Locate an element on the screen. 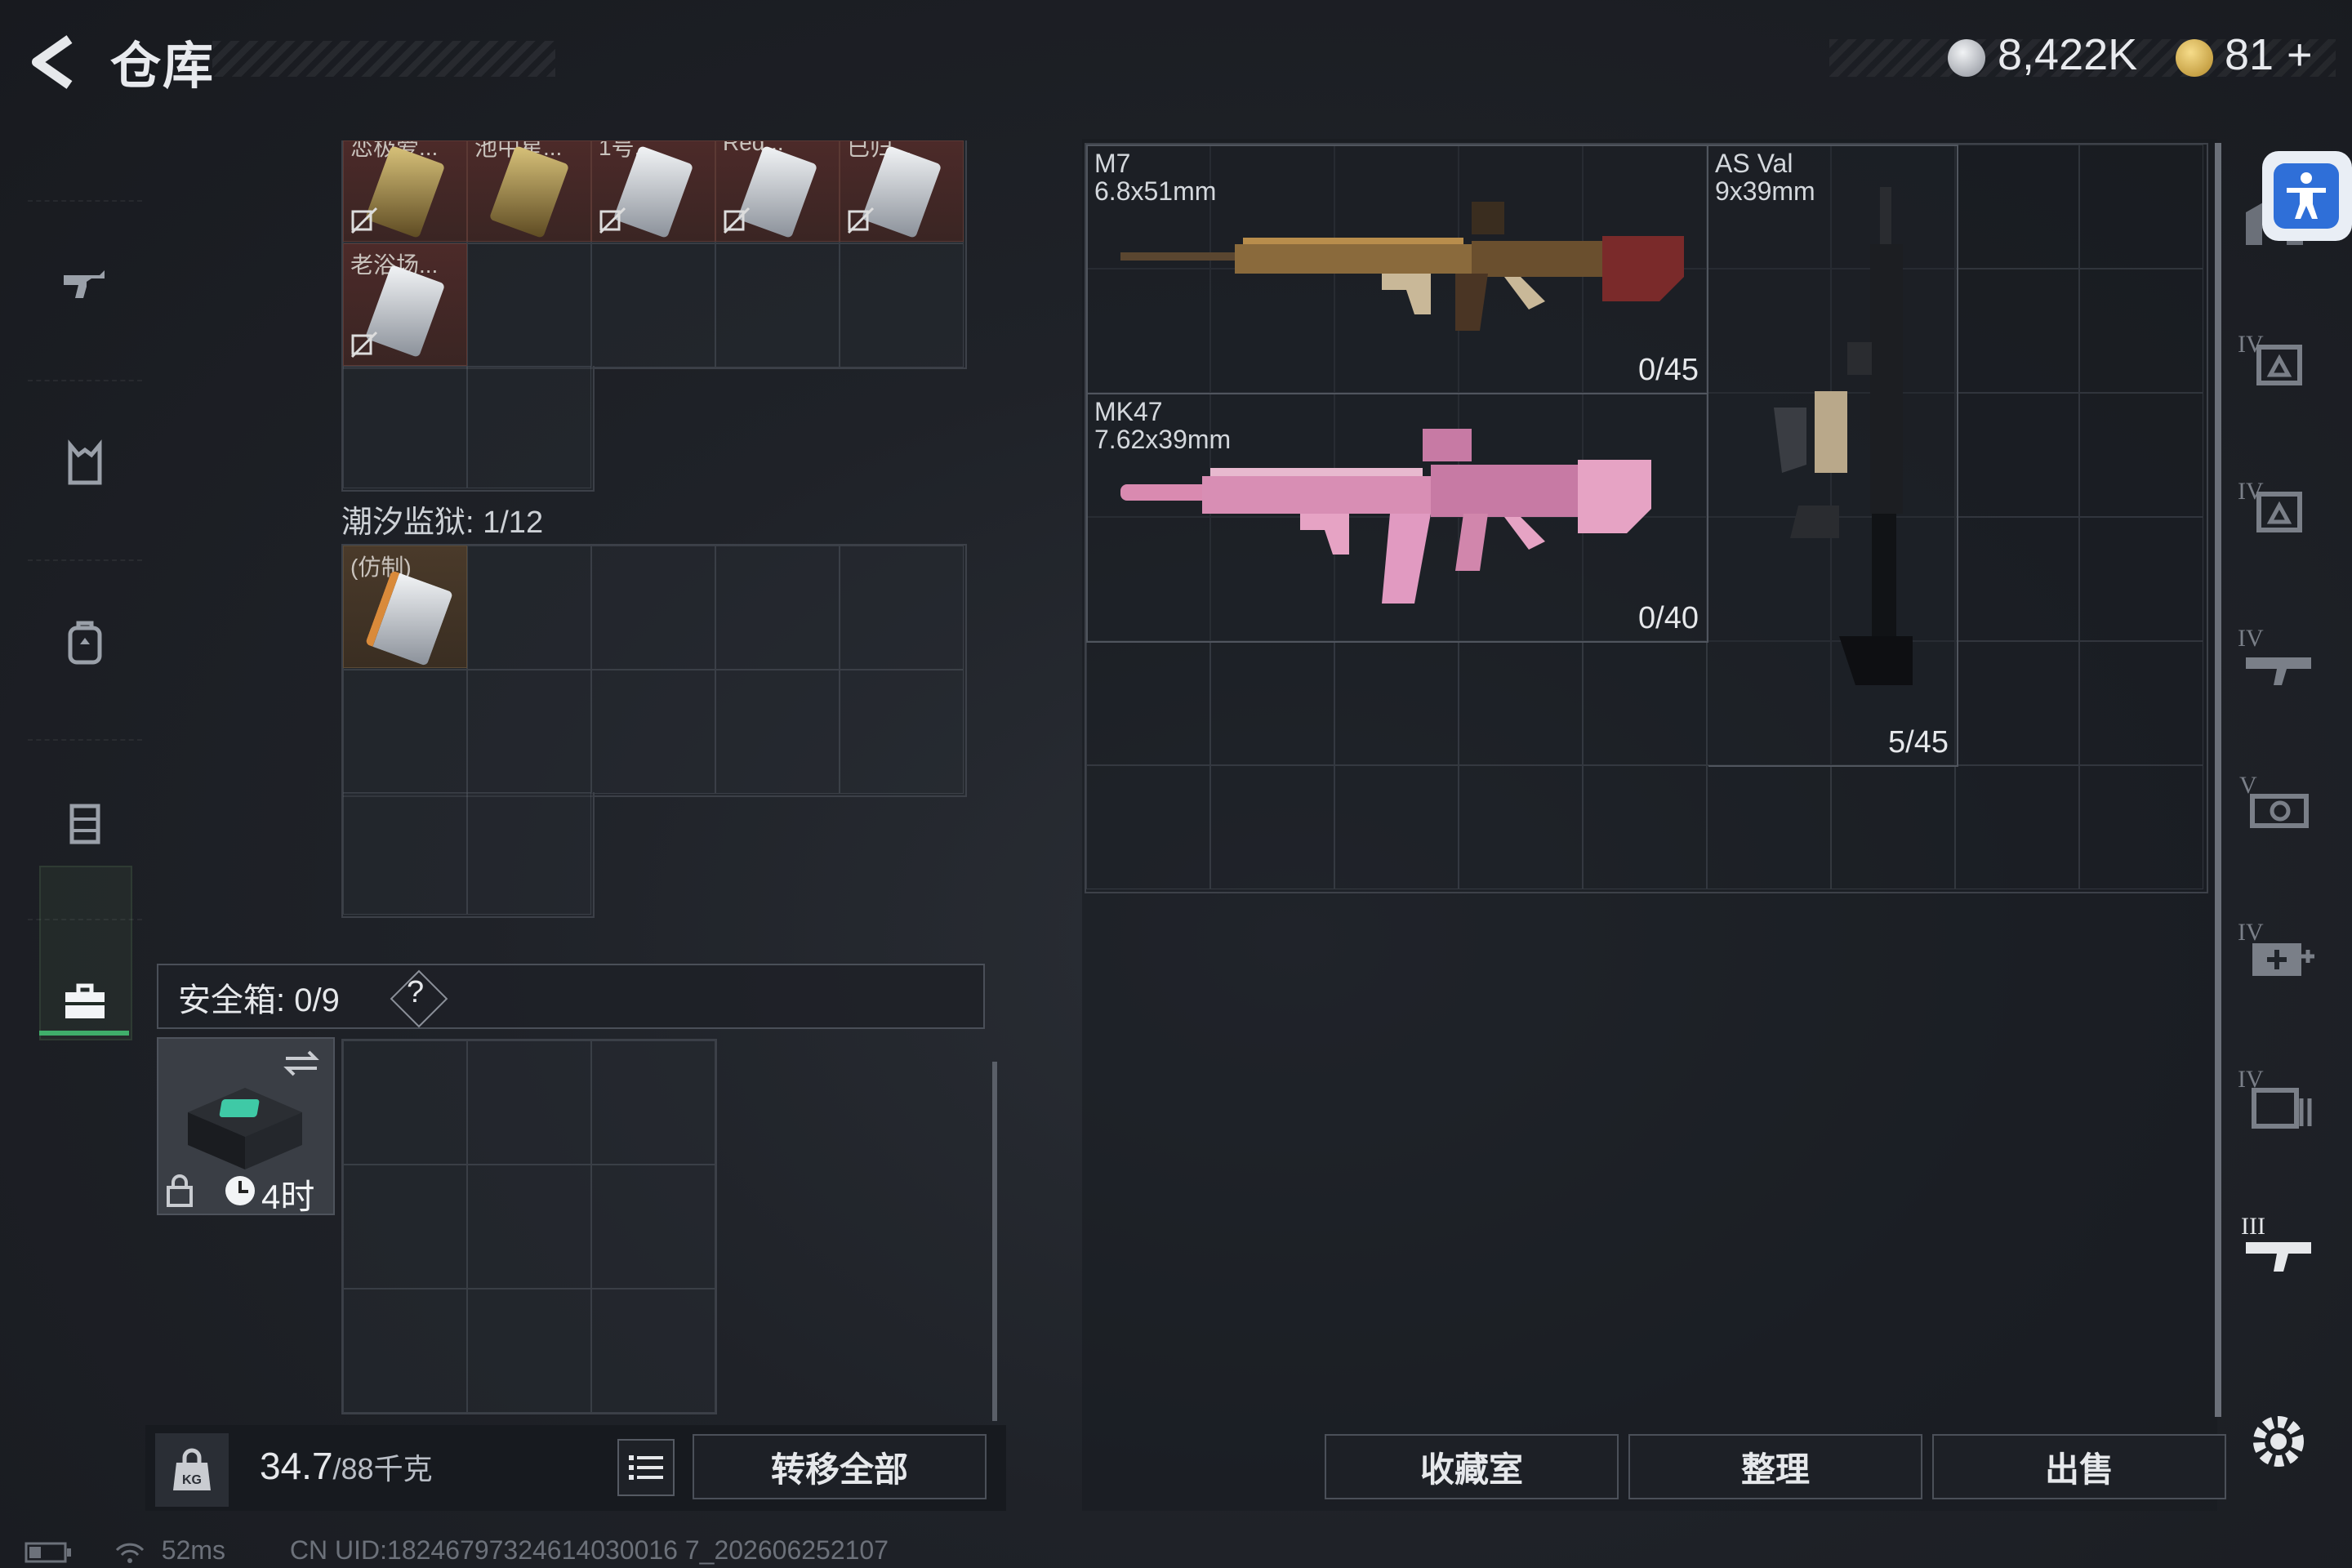  add-currency-button: + is located at coordinates (2300, 54).